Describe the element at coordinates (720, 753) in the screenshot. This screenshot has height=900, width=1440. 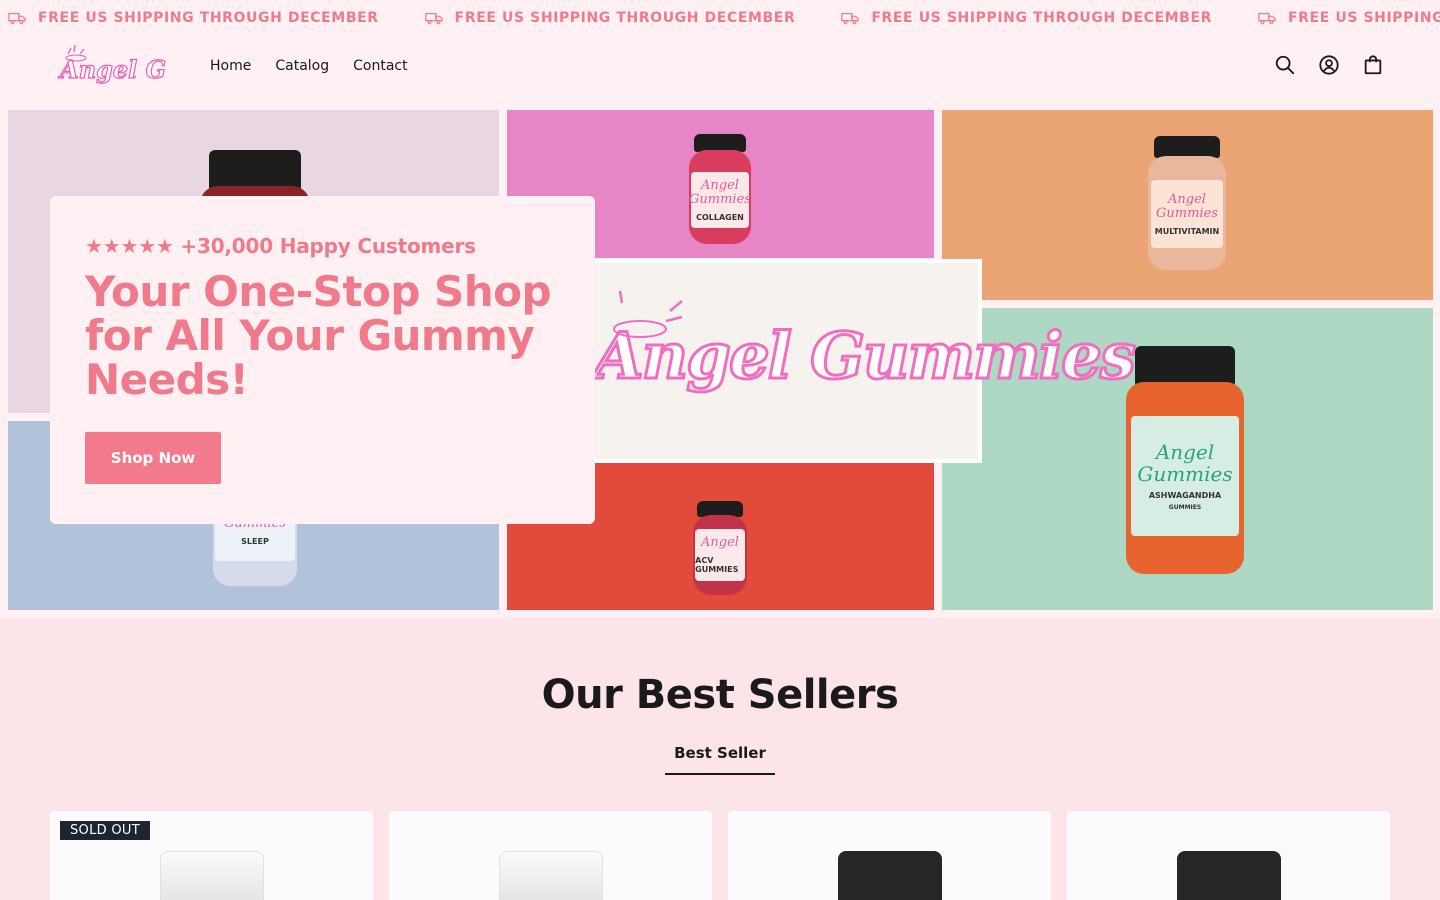
I see `tab-best-seller: Best Seller` at that location.